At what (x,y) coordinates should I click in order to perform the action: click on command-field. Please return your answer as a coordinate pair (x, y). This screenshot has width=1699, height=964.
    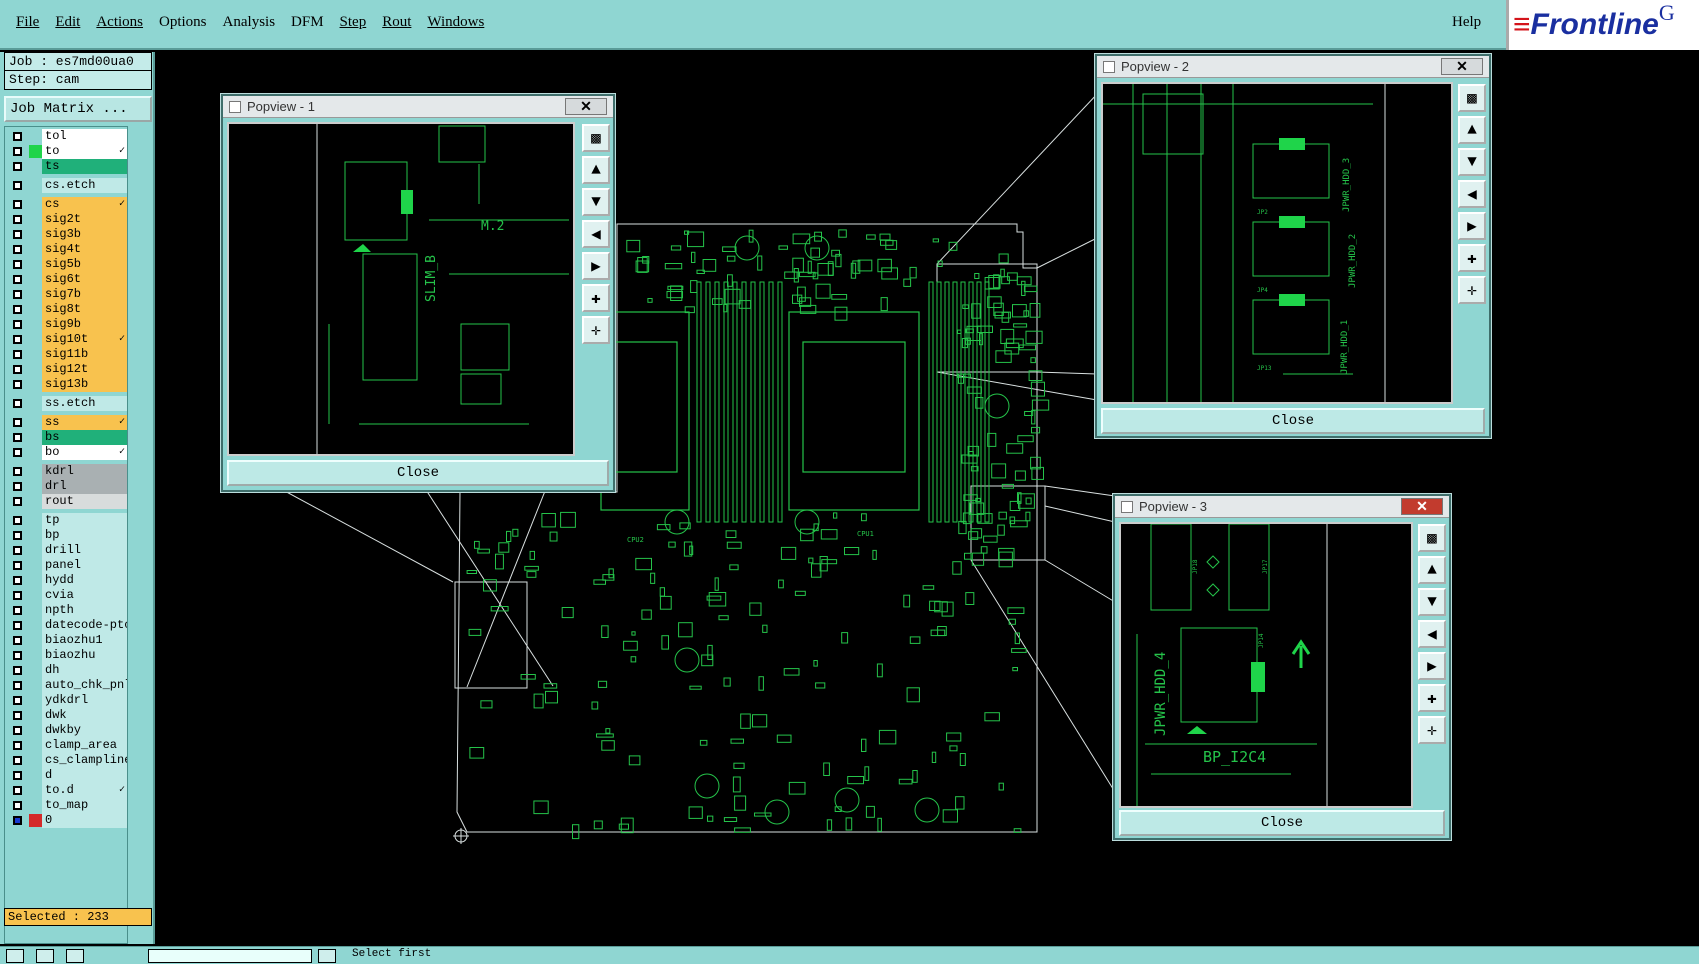
    Looking at the image, I should click on (230, 956).